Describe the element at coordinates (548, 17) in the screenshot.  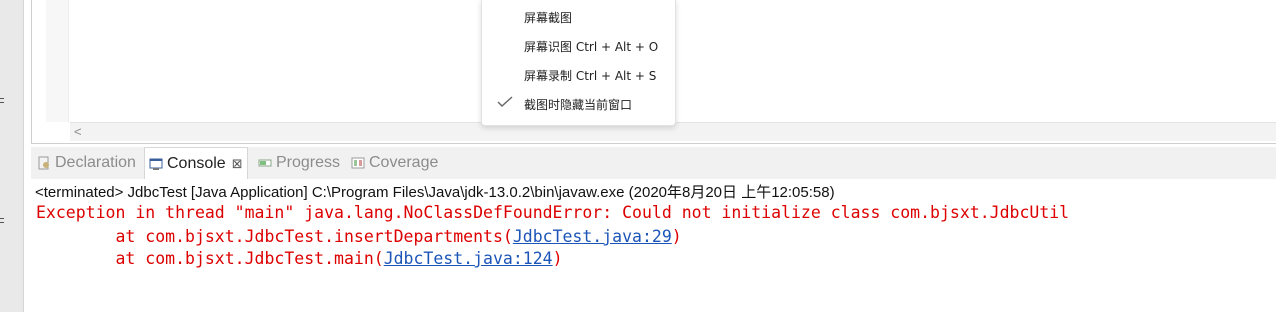
I see `menu-item-screenshot: 屏幕截图` at that location.